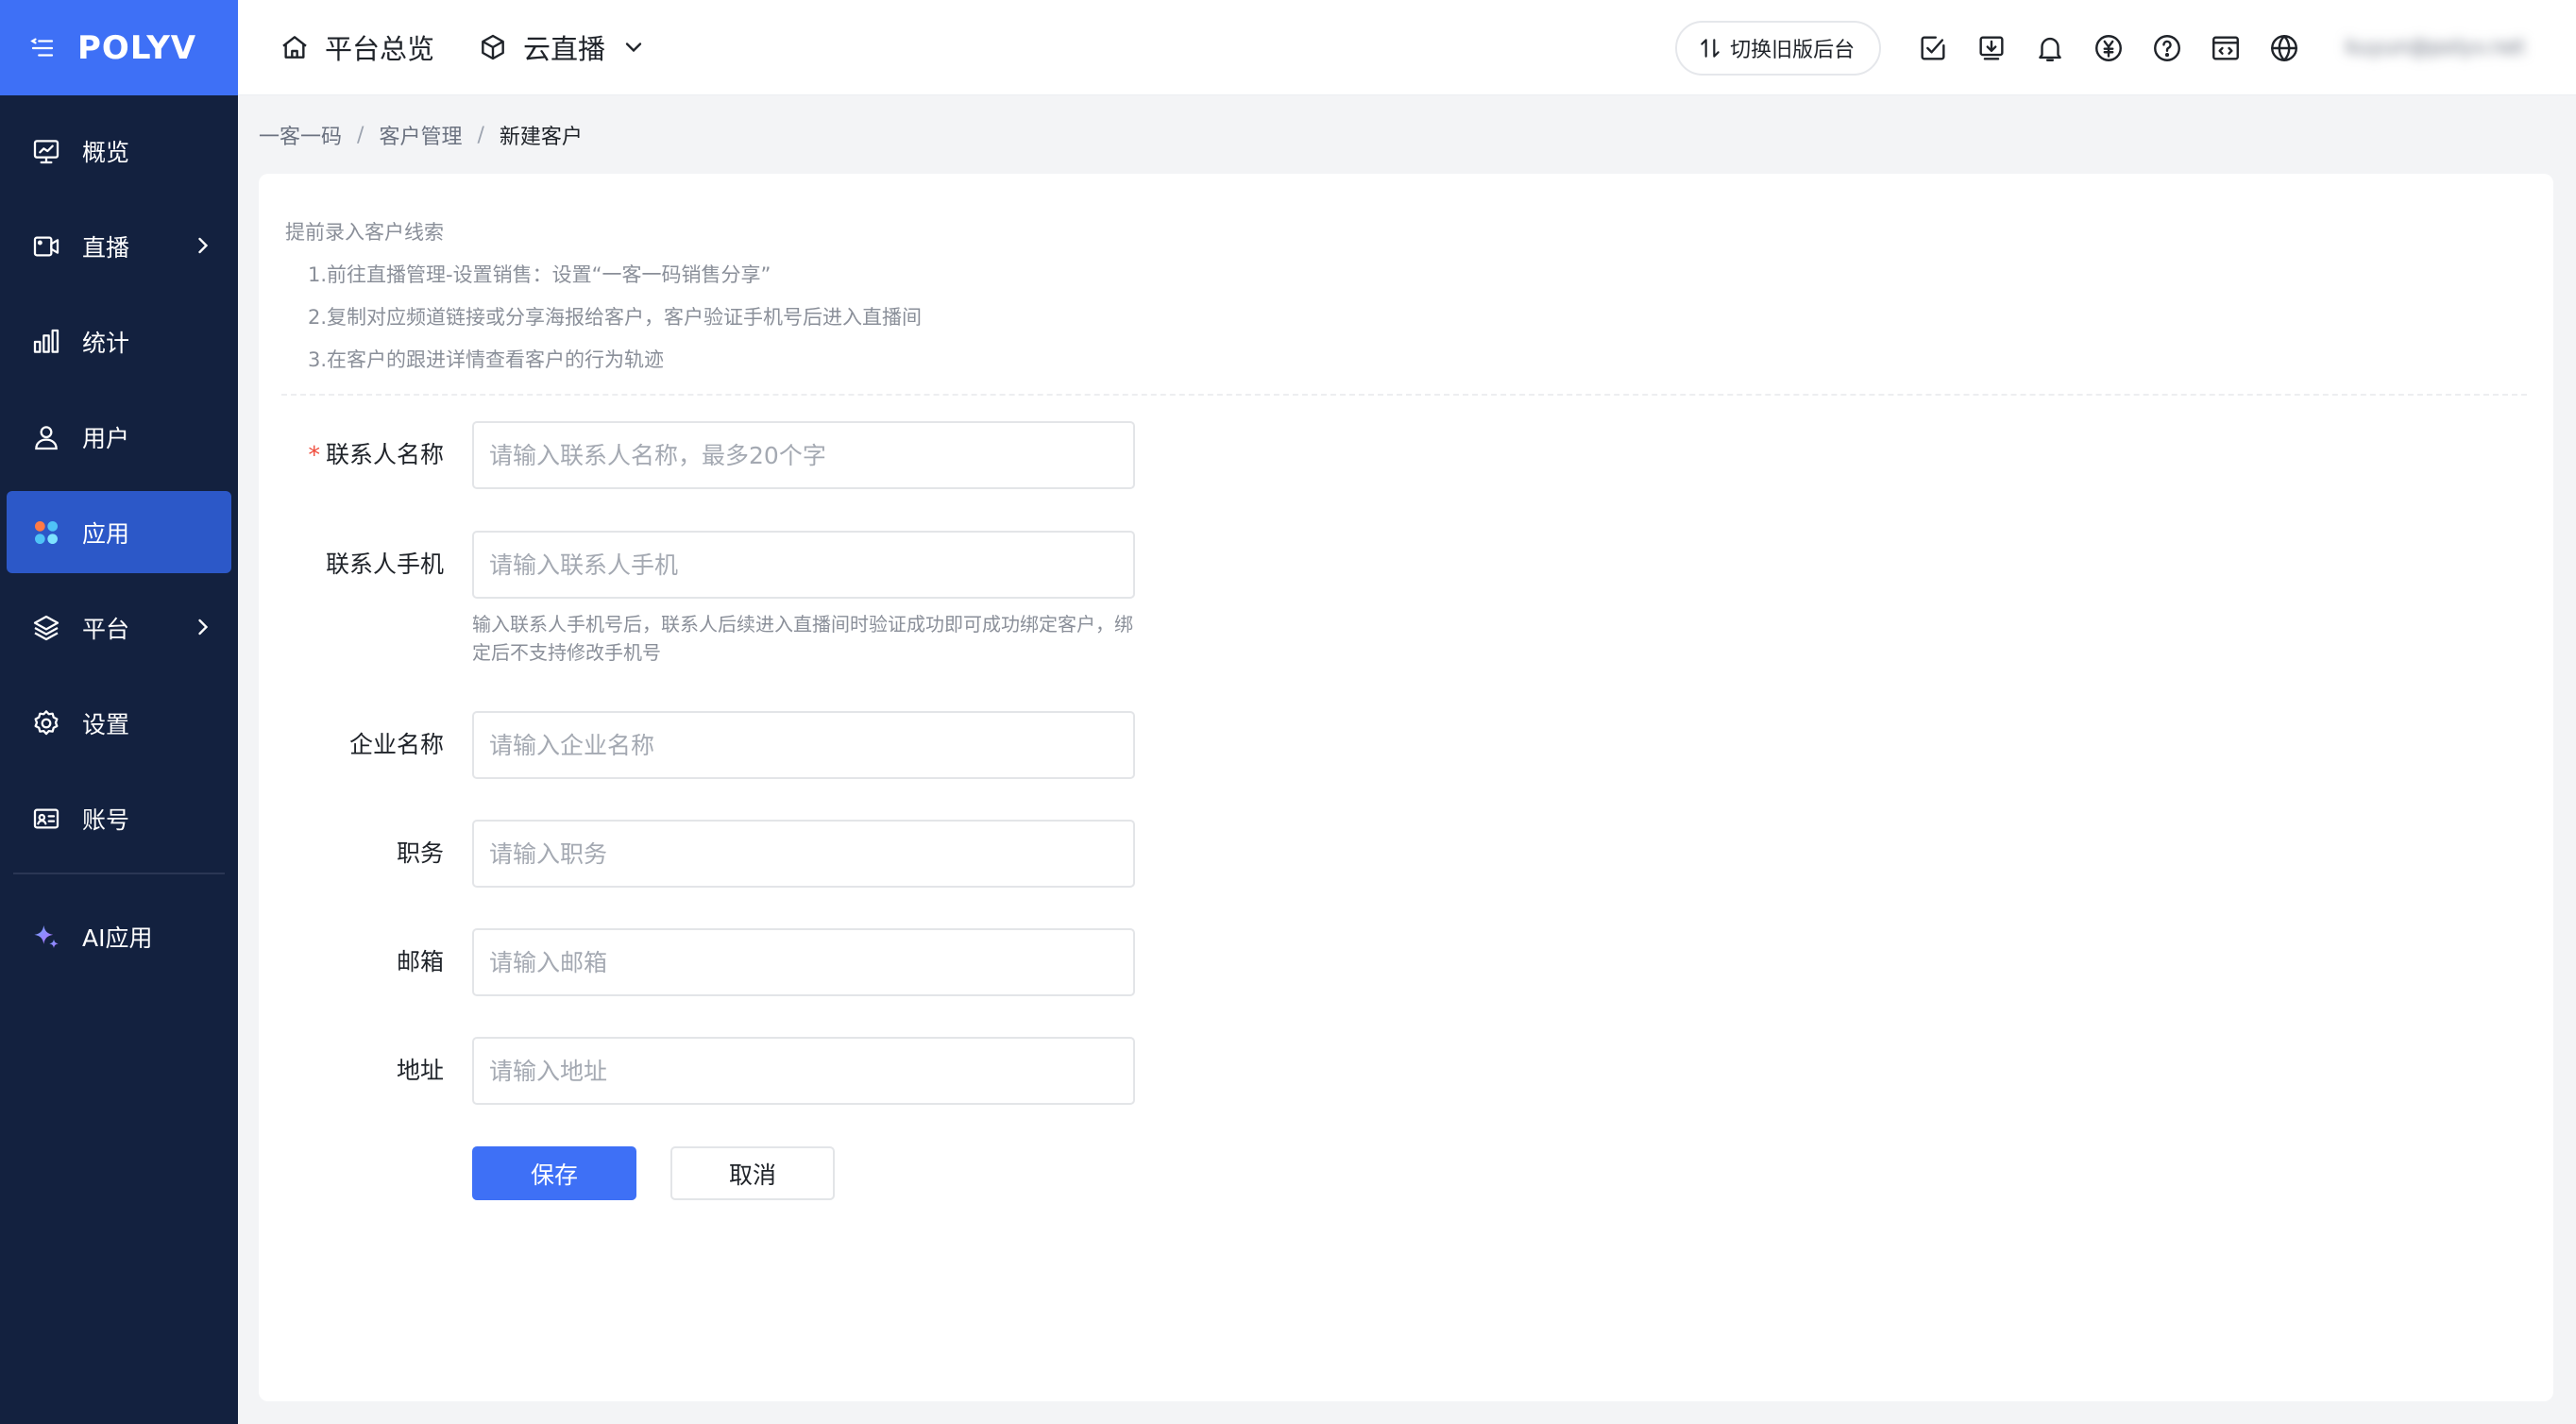 Image resolution: width=2576 pixels, height=1424 pixels. I want to click on sidebar-item-label: 设置, so click(106, 724).